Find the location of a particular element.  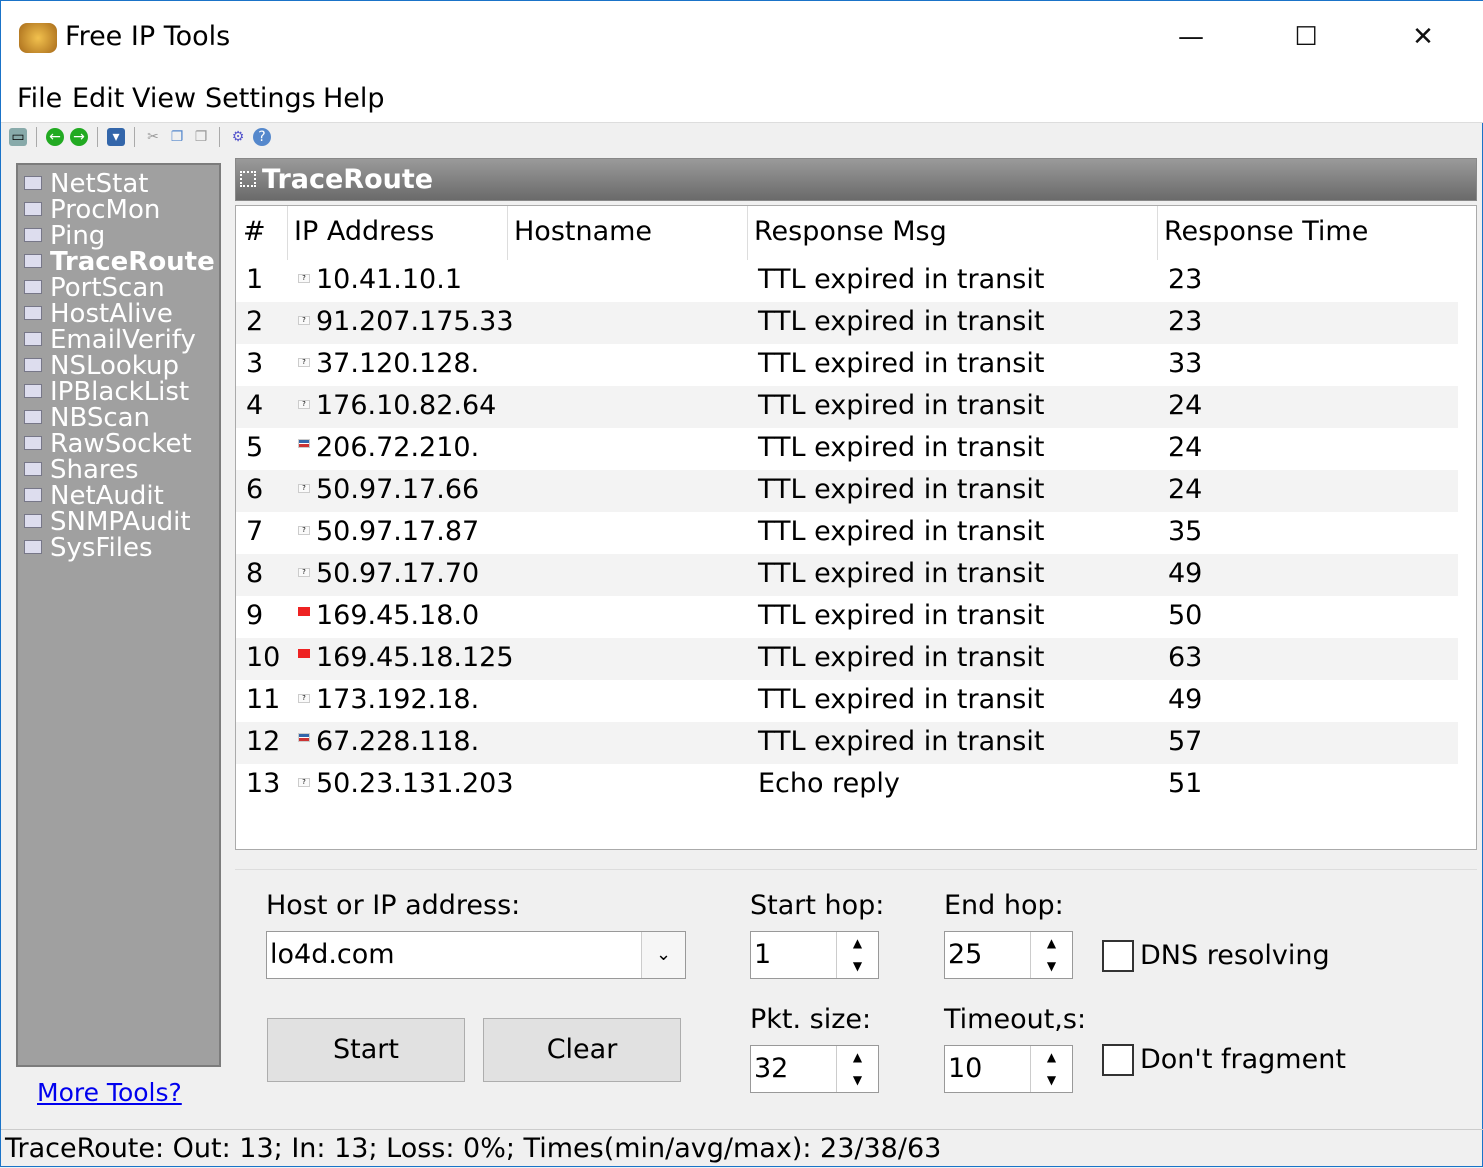

menu-file: File is located at coordinates (39, 98).